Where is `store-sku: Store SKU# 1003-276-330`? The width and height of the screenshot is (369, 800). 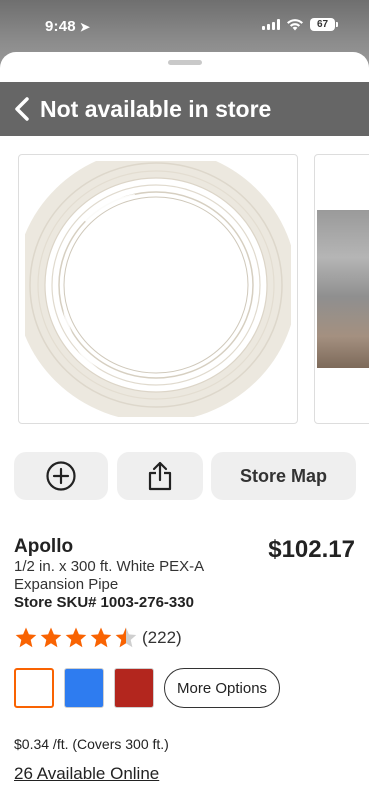 store-sku: Store SKU# 1003-276-330 is located at coordinates (104, 602).